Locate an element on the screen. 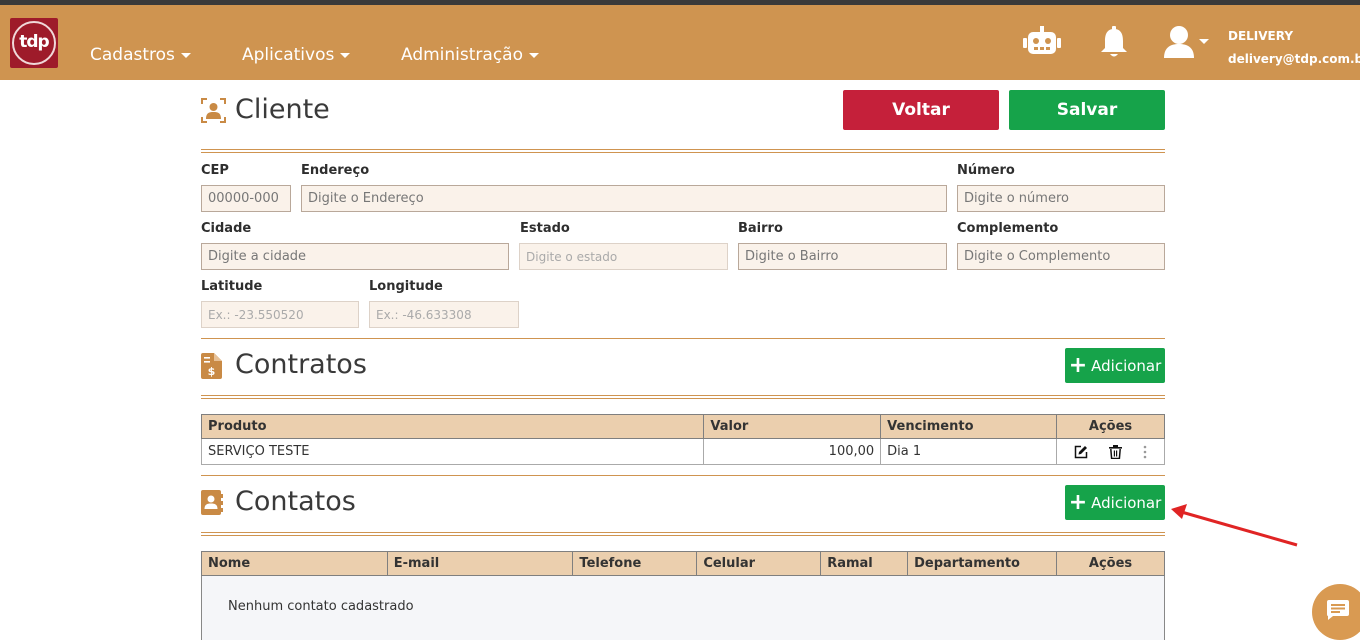 The image size is (1360, 640). arrow-annotation is located at coordinates (1234, 525).